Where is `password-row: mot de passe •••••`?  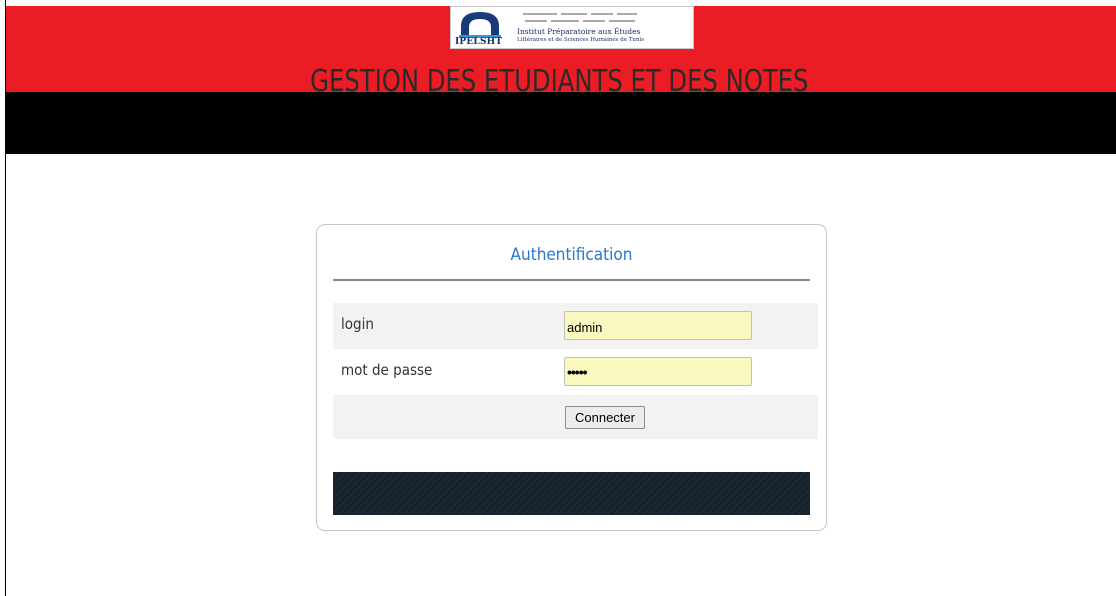
password-row: mot de passe ••••• is located at coordinates (575, 372).